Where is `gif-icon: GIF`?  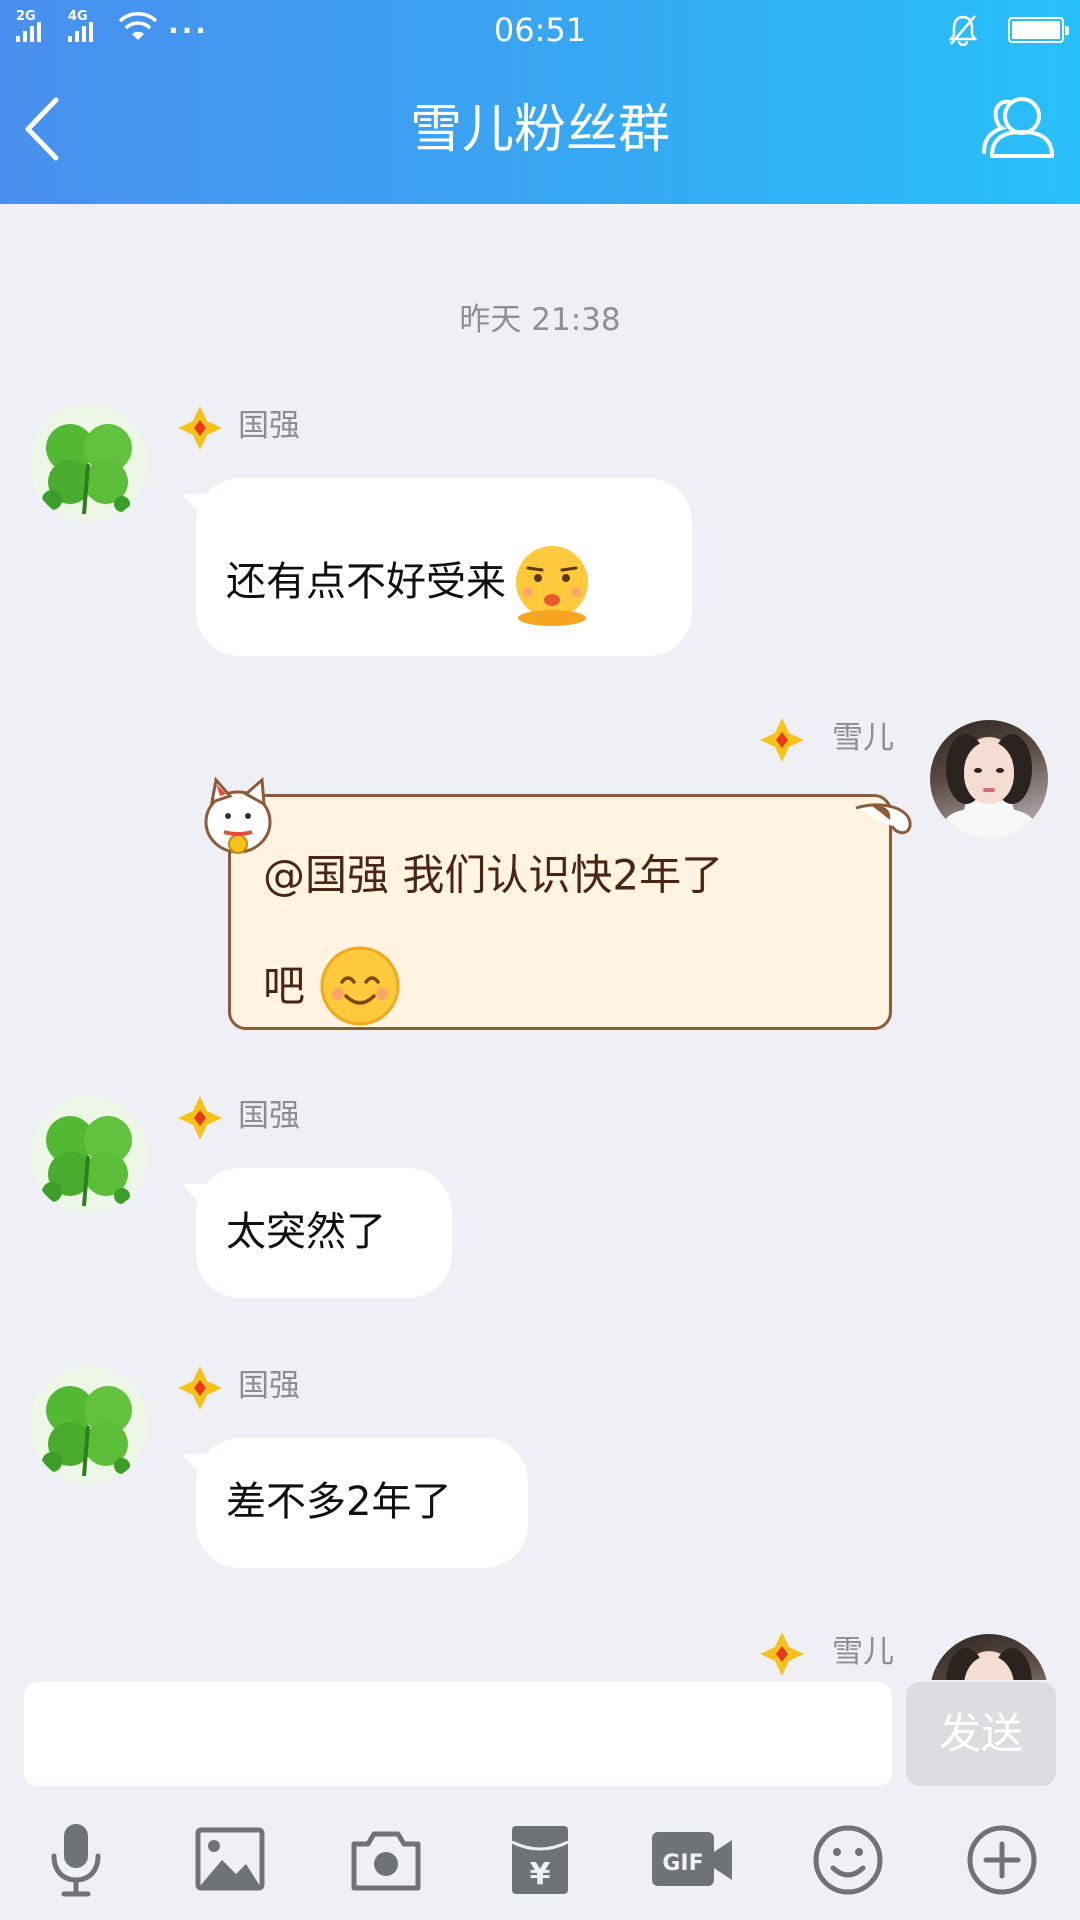
gif-icon: GIF is located at coordinates (692, 1860).